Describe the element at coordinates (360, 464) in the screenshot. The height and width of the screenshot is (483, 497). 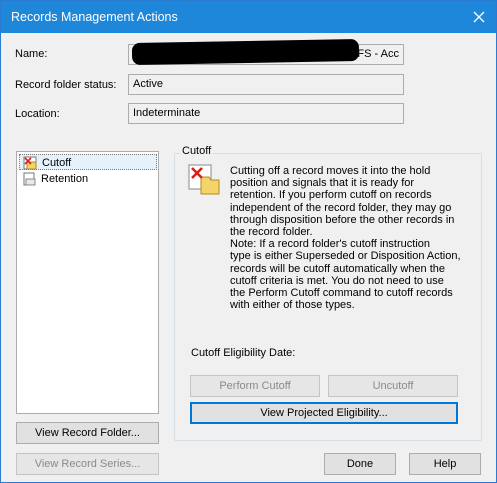
I see `done-button: Done` at that location.